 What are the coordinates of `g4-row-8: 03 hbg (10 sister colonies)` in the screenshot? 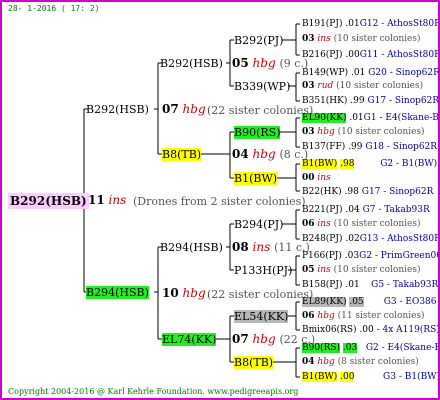 It's located at (363, 132).